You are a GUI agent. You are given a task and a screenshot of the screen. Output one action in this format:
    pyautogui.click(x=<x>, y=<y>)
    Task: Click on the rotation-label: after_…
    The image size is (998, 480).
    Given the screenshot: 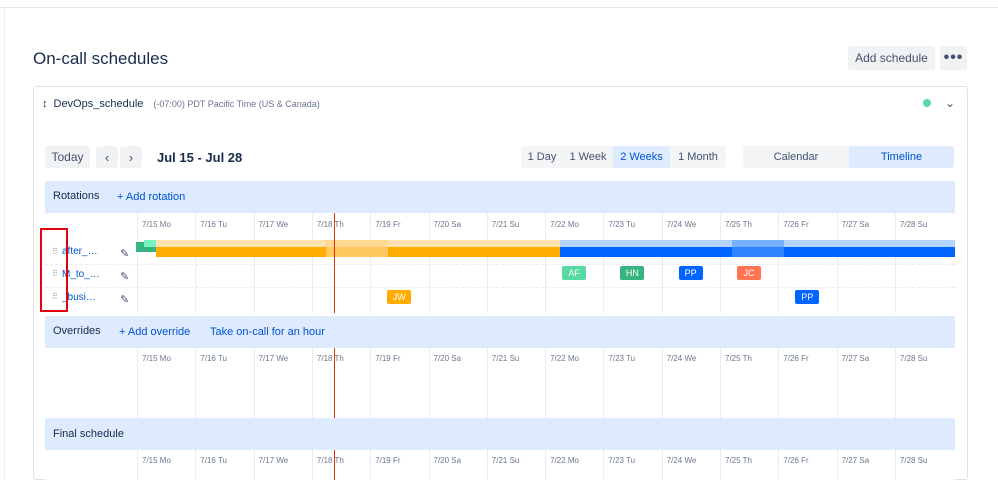 What is the action you would take?
    pyautogui.click(x=84, y=251)
    